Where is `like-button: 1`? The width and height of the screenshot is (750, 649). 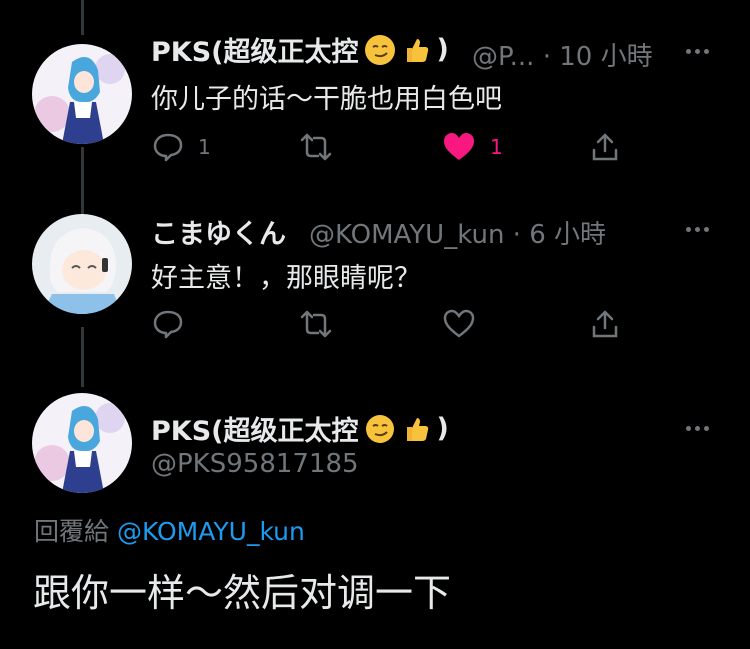 like-button: 1 is located at coordinates (472, 147).